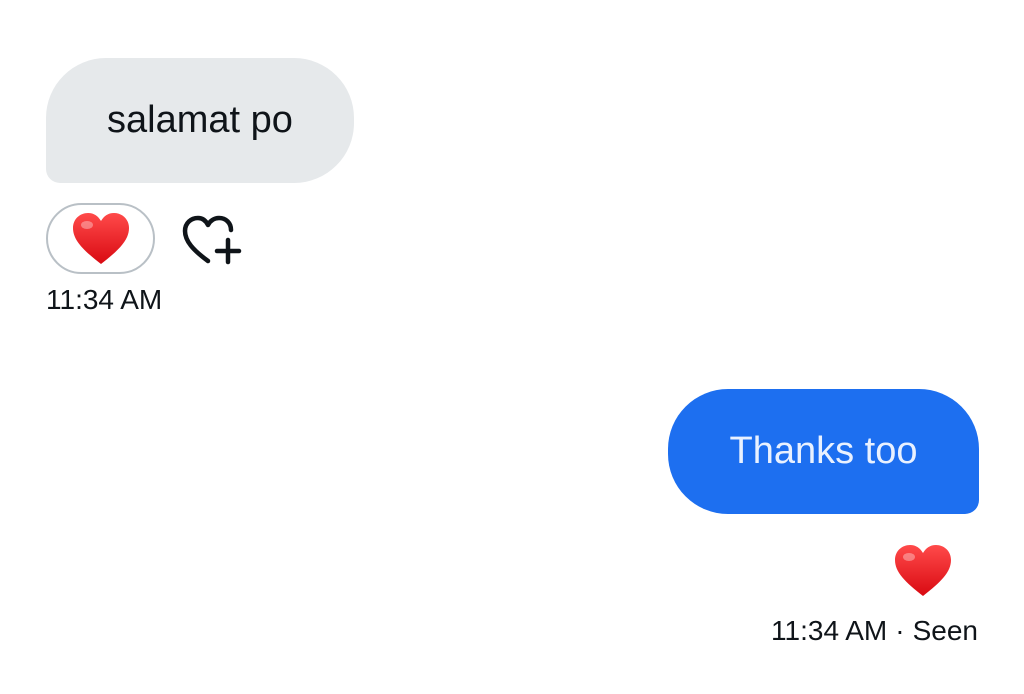  I want to click on received-message-text: salamat po, so click(200, 120).